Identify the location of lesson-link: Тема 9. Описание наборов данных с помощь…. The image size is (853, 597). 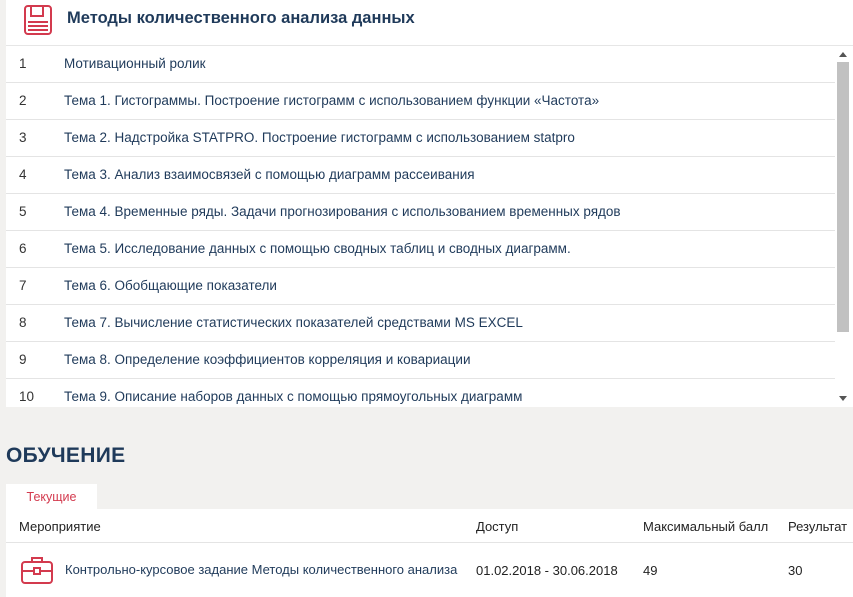
(293, 396).